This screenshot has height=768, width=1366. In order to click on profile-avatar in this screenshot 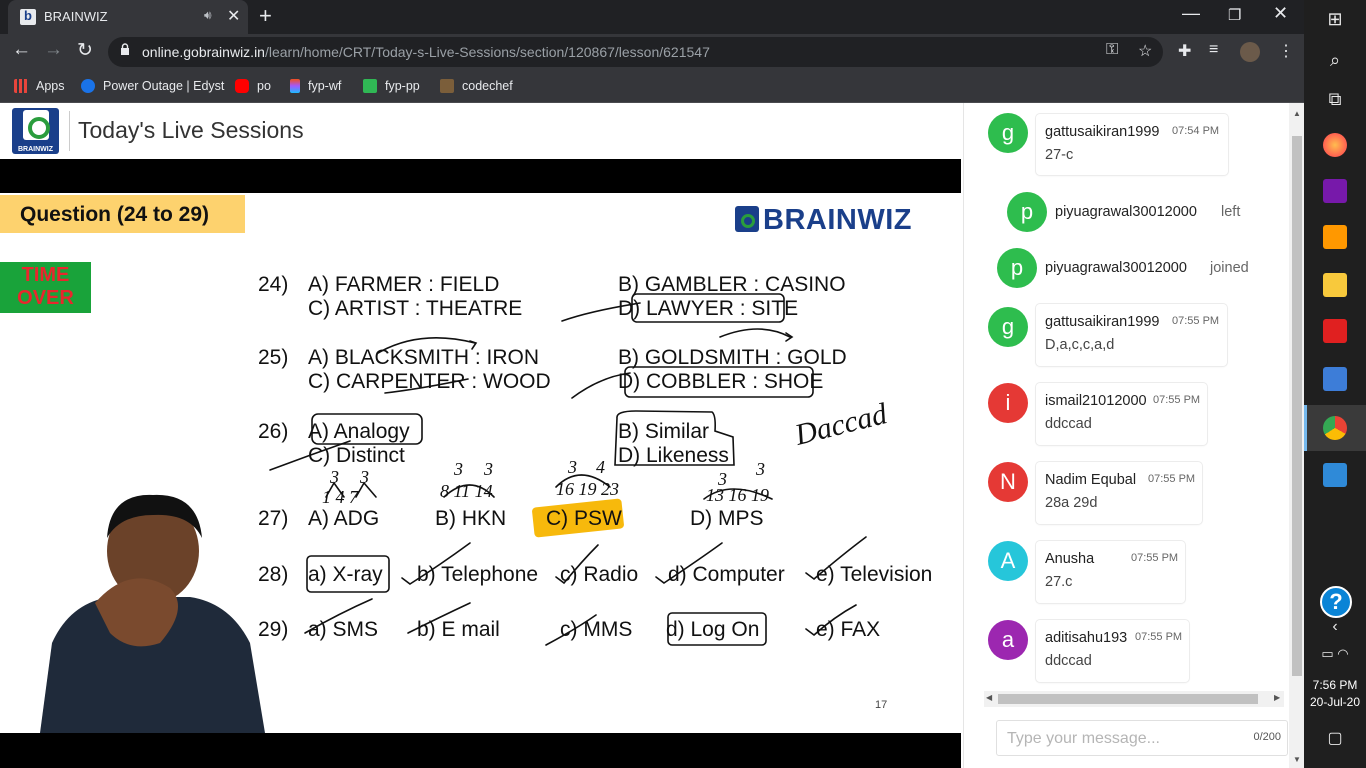, I will do `click(1250, 52)`.